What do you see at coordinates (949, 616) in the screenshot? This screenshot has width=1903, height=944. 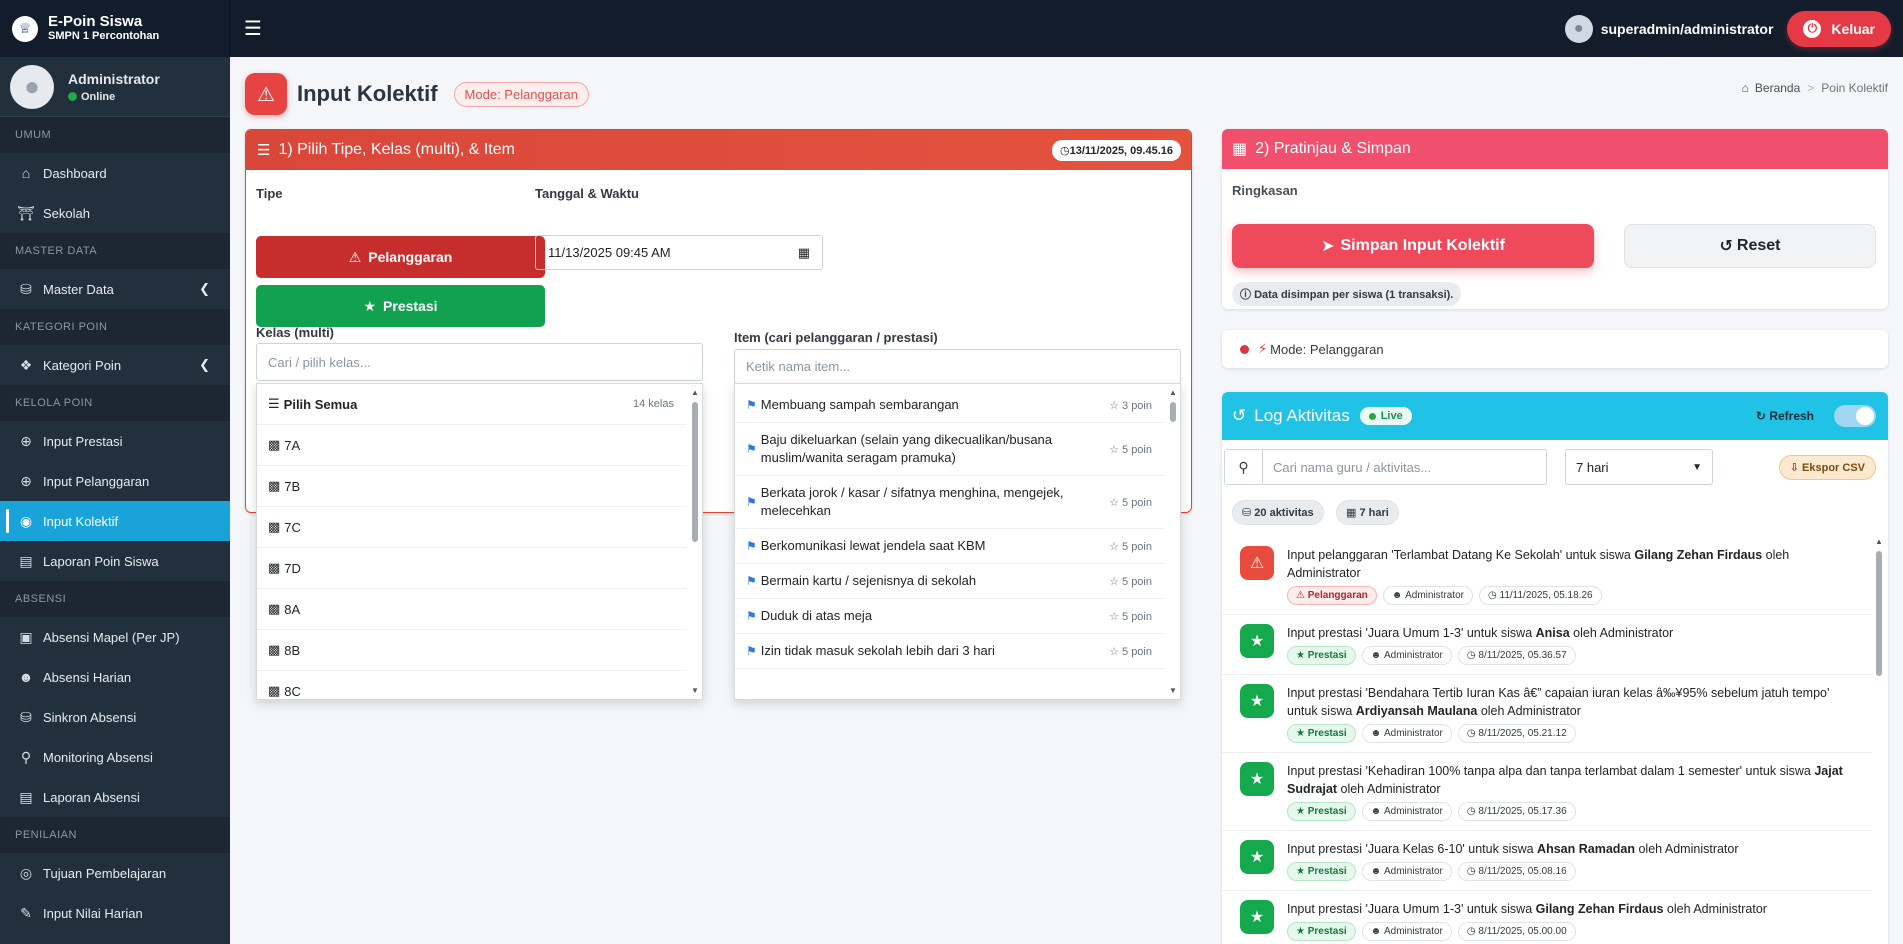 I see `item-option: ⚑ Duduk di atas meja ☆ 5 poin` at bounding box center [949, 616].